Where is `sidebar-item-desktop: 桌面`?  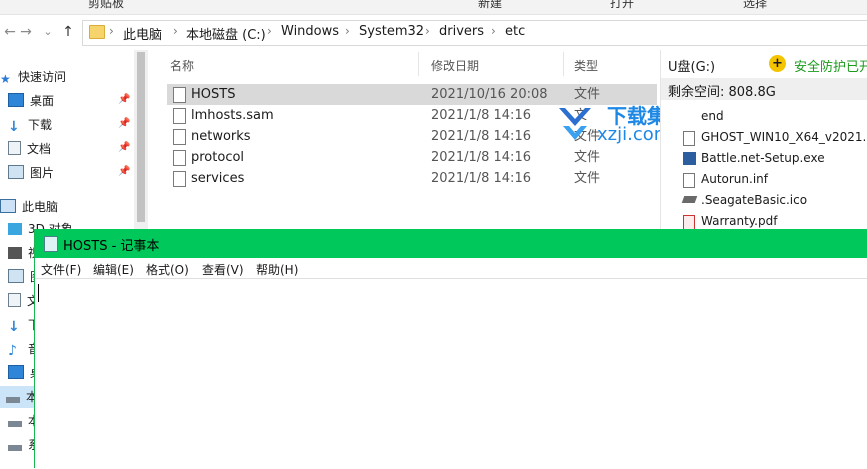
sidebar-item-desktop: 桌面 is located at coordinates (31, 101).